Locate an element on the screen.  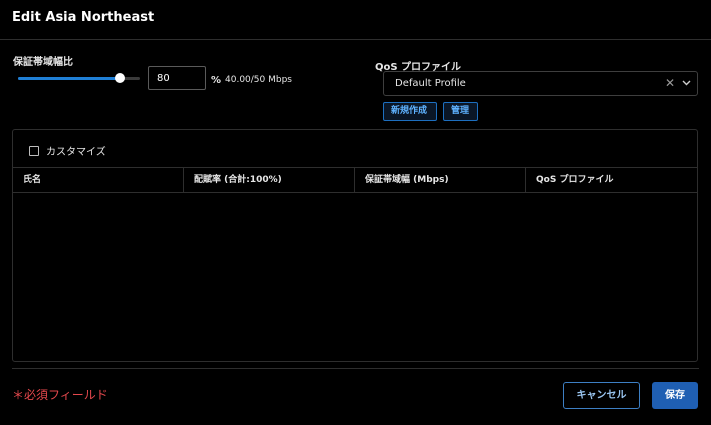
bandwidth-ratio-input is located at coordinates (177, 78).